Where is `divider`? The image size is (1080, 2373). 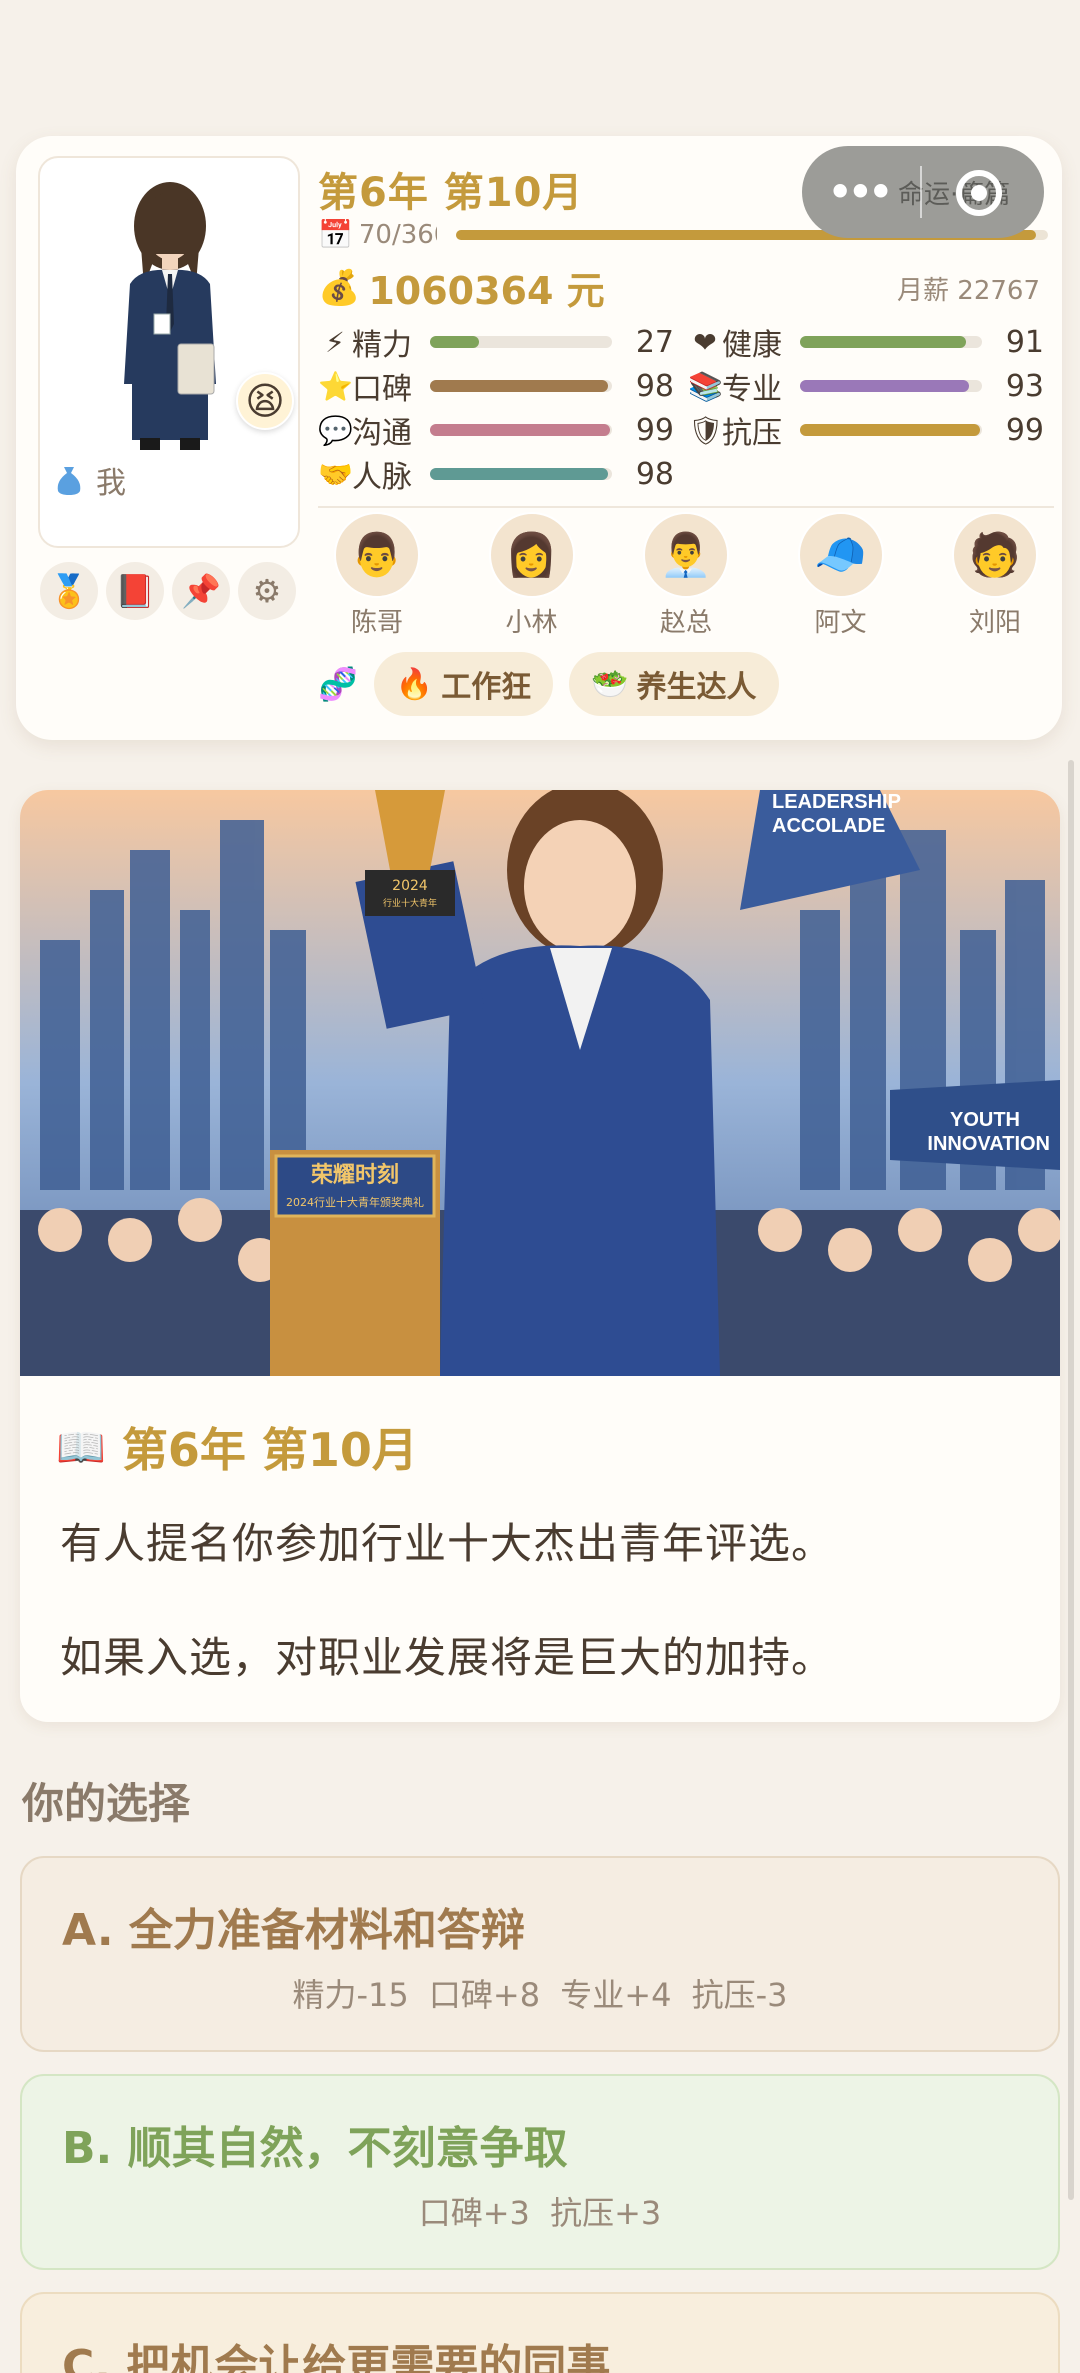 divider is located at coordinates (686, 507).